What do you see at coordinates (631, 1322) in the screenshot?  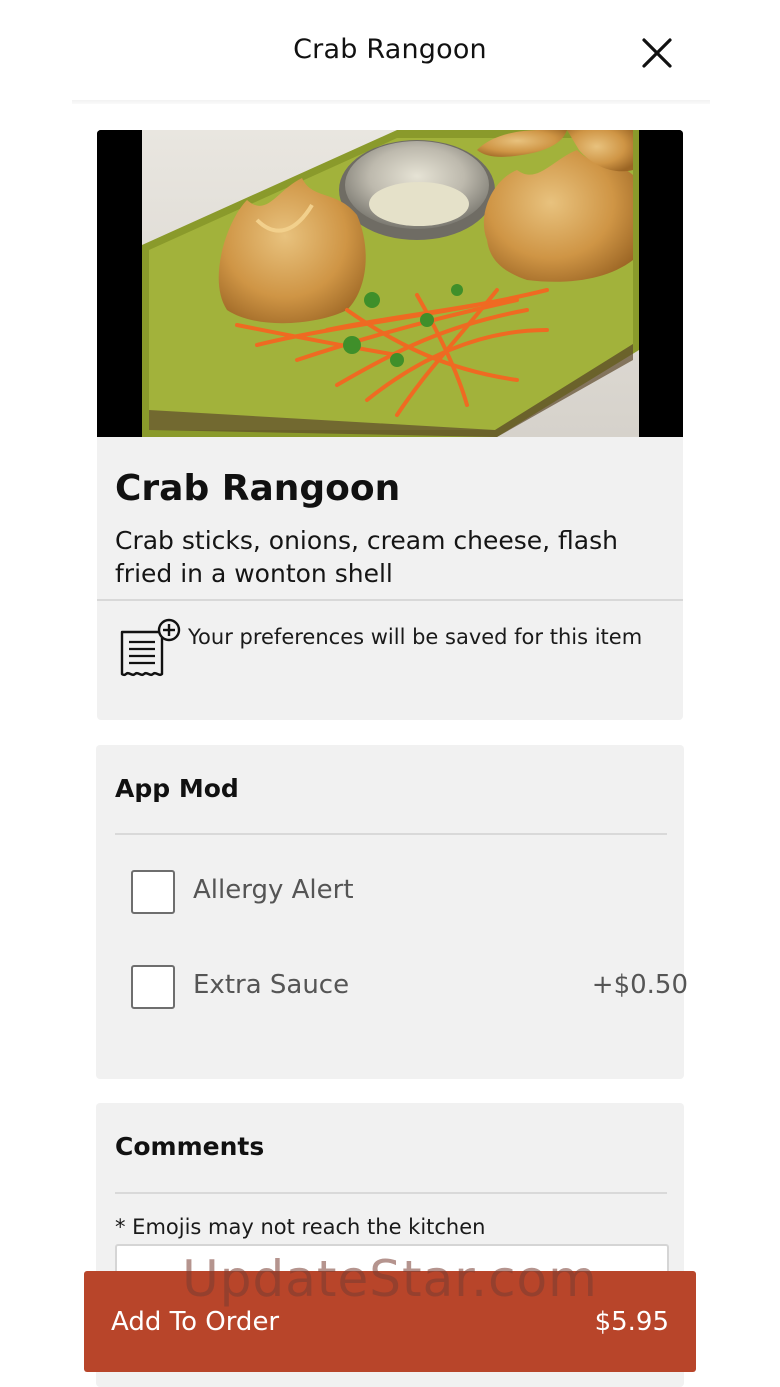 I see `order-total: $5.95` at bounding box center [631, 1322].